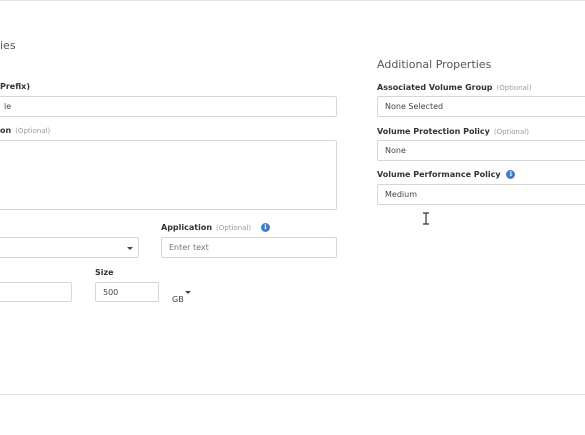  What do you see at coordinates (187, 227) in the screenshot?
I see `application-label-text: Application` at bounding box center [187, 227].